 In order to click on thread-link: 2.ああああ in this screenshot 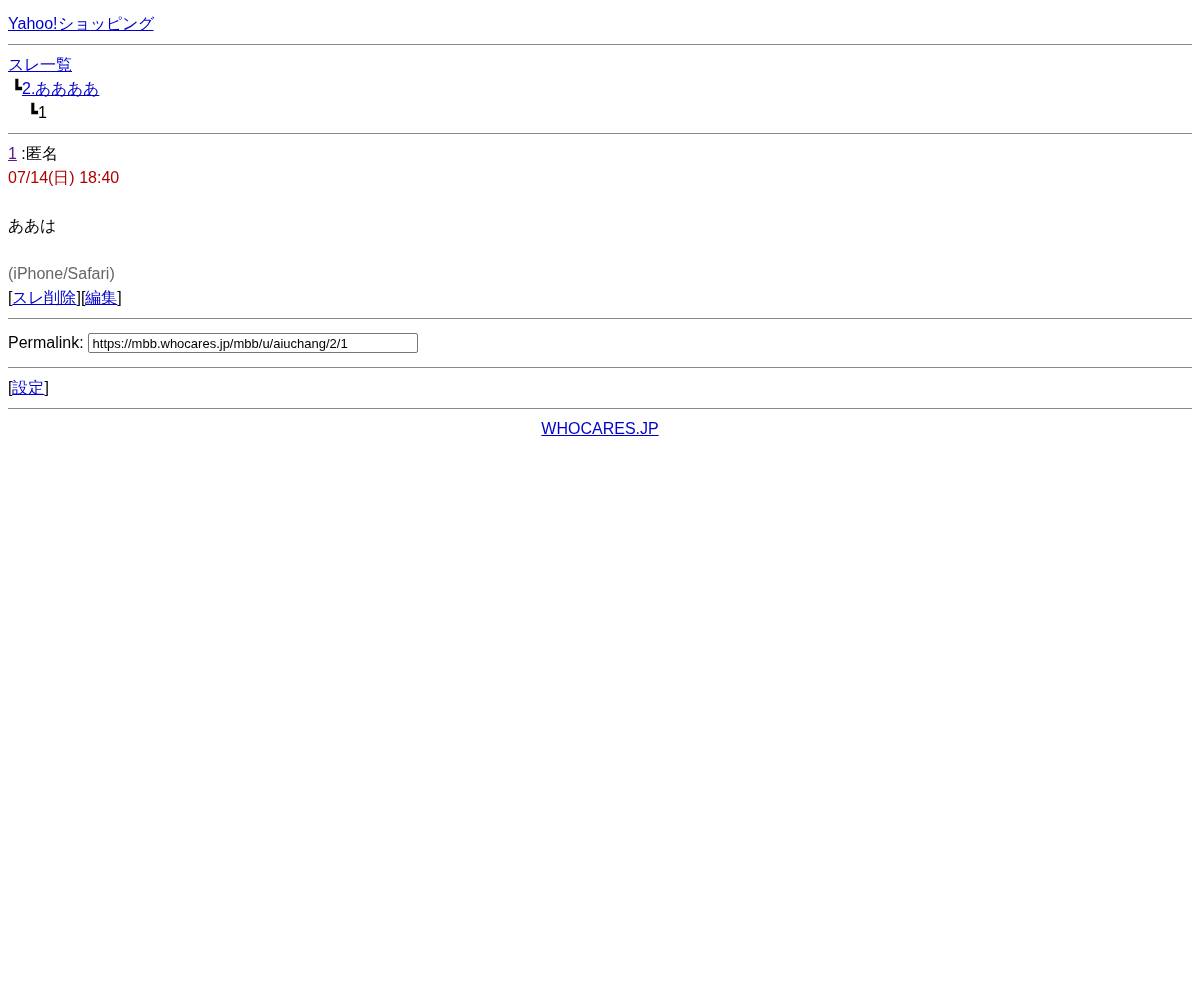, I will do `click(61, 88)`.